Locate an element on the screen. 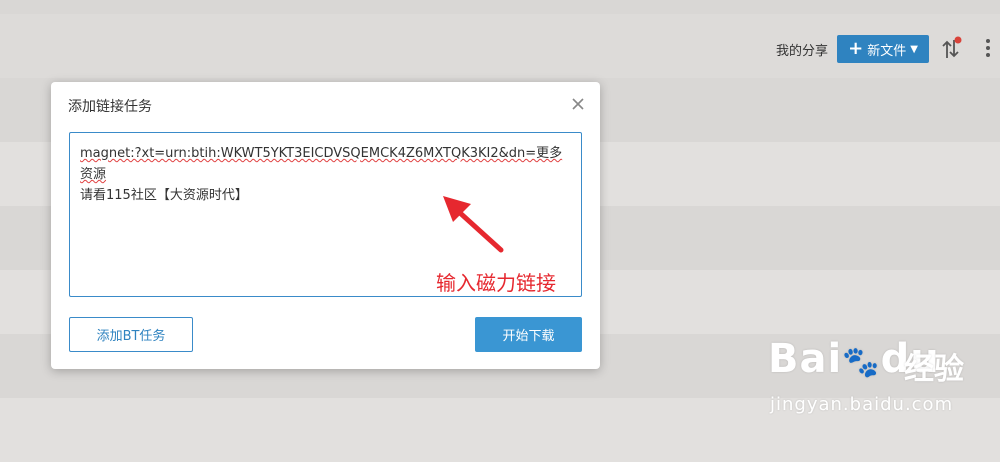  plus-icon: + is located at coordinates (856, 48).